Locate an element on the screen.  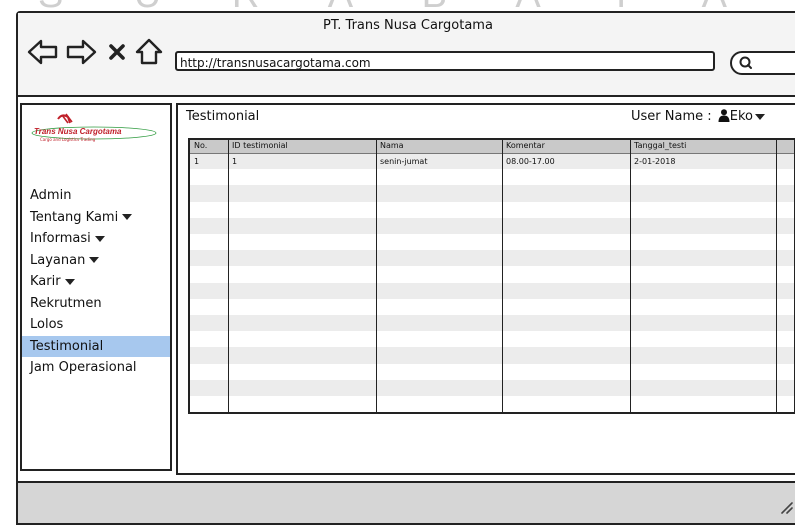
resize-handle-icon is located at coordinates (787, 508).